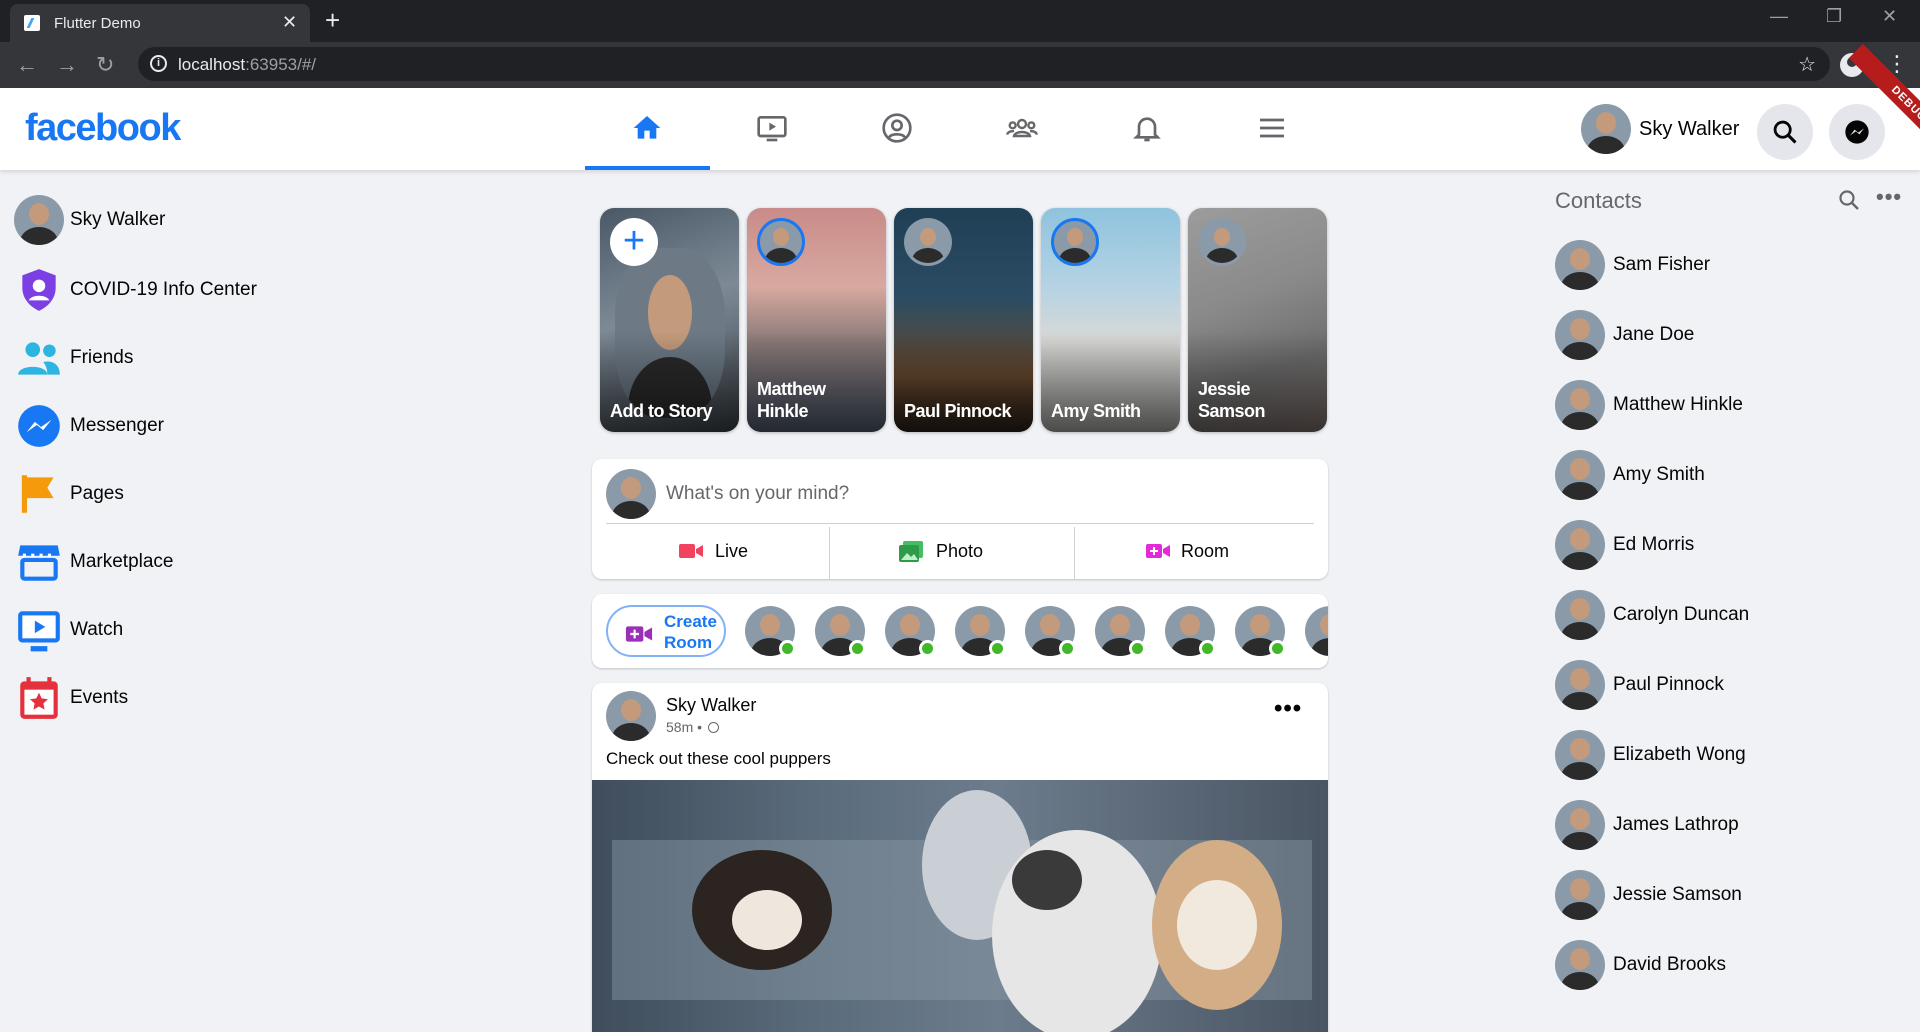 The height and width of the screenshot is (1032, 1920). Describe the element at coordinates (39, 698) in the screenshot. I see `calendar-icon` at that location.